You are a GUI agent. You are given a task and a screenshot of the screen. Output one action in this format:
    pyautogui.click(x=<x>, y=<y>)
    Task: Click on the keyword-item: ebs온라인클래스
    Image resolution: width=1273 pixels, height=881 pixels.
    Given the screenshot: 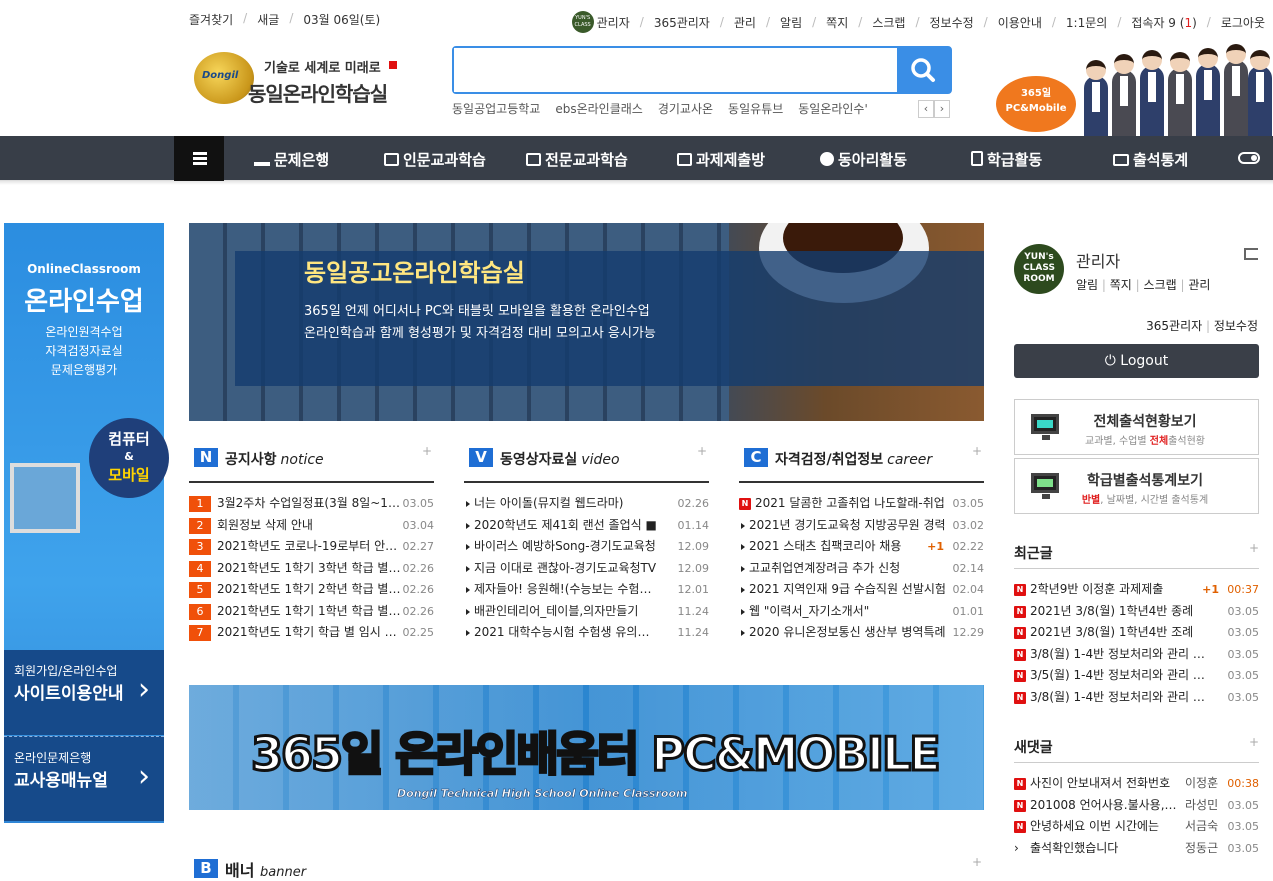 What is the action you would take?
    pyautogui.click(x=599, y=108)
    